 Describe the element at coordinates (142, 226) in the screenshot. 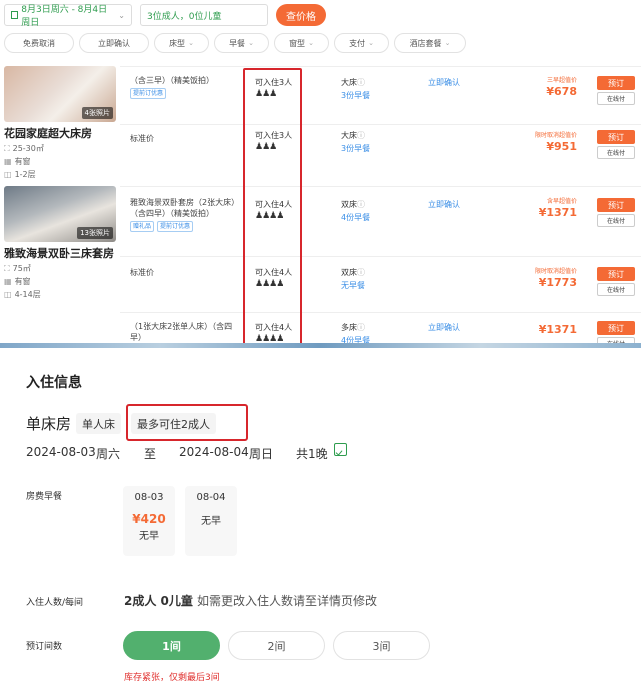

I see `gift-tag: 赠礼品` at that location.